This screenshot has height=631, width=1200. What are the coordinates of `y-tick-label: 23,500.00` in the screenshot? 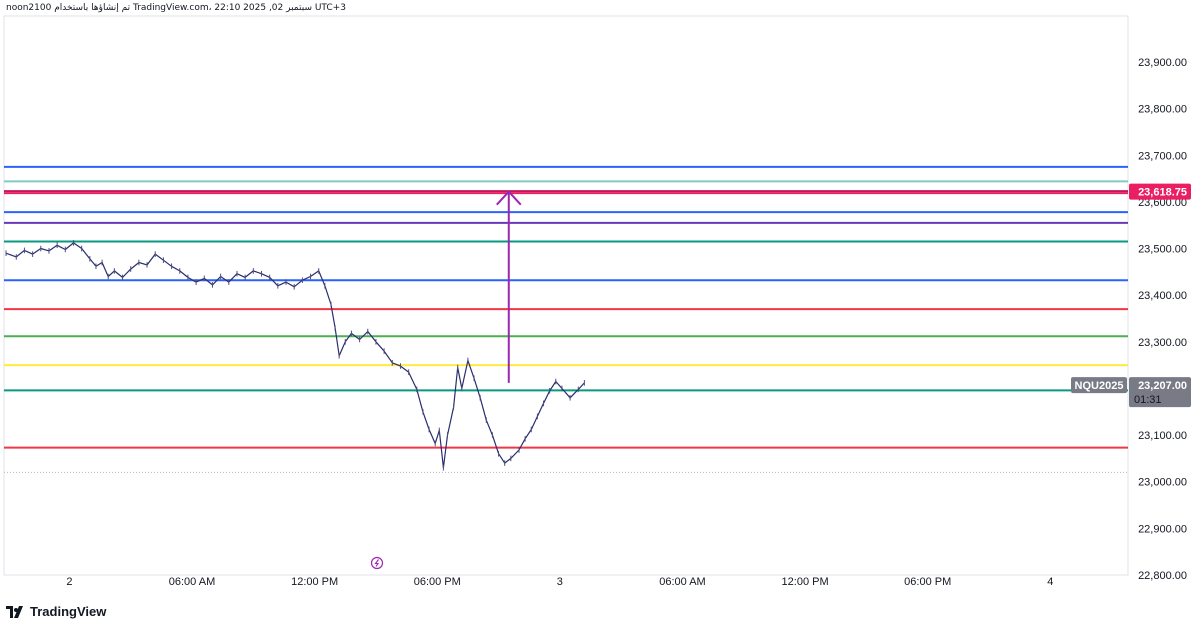 It's located at (1162, 250).